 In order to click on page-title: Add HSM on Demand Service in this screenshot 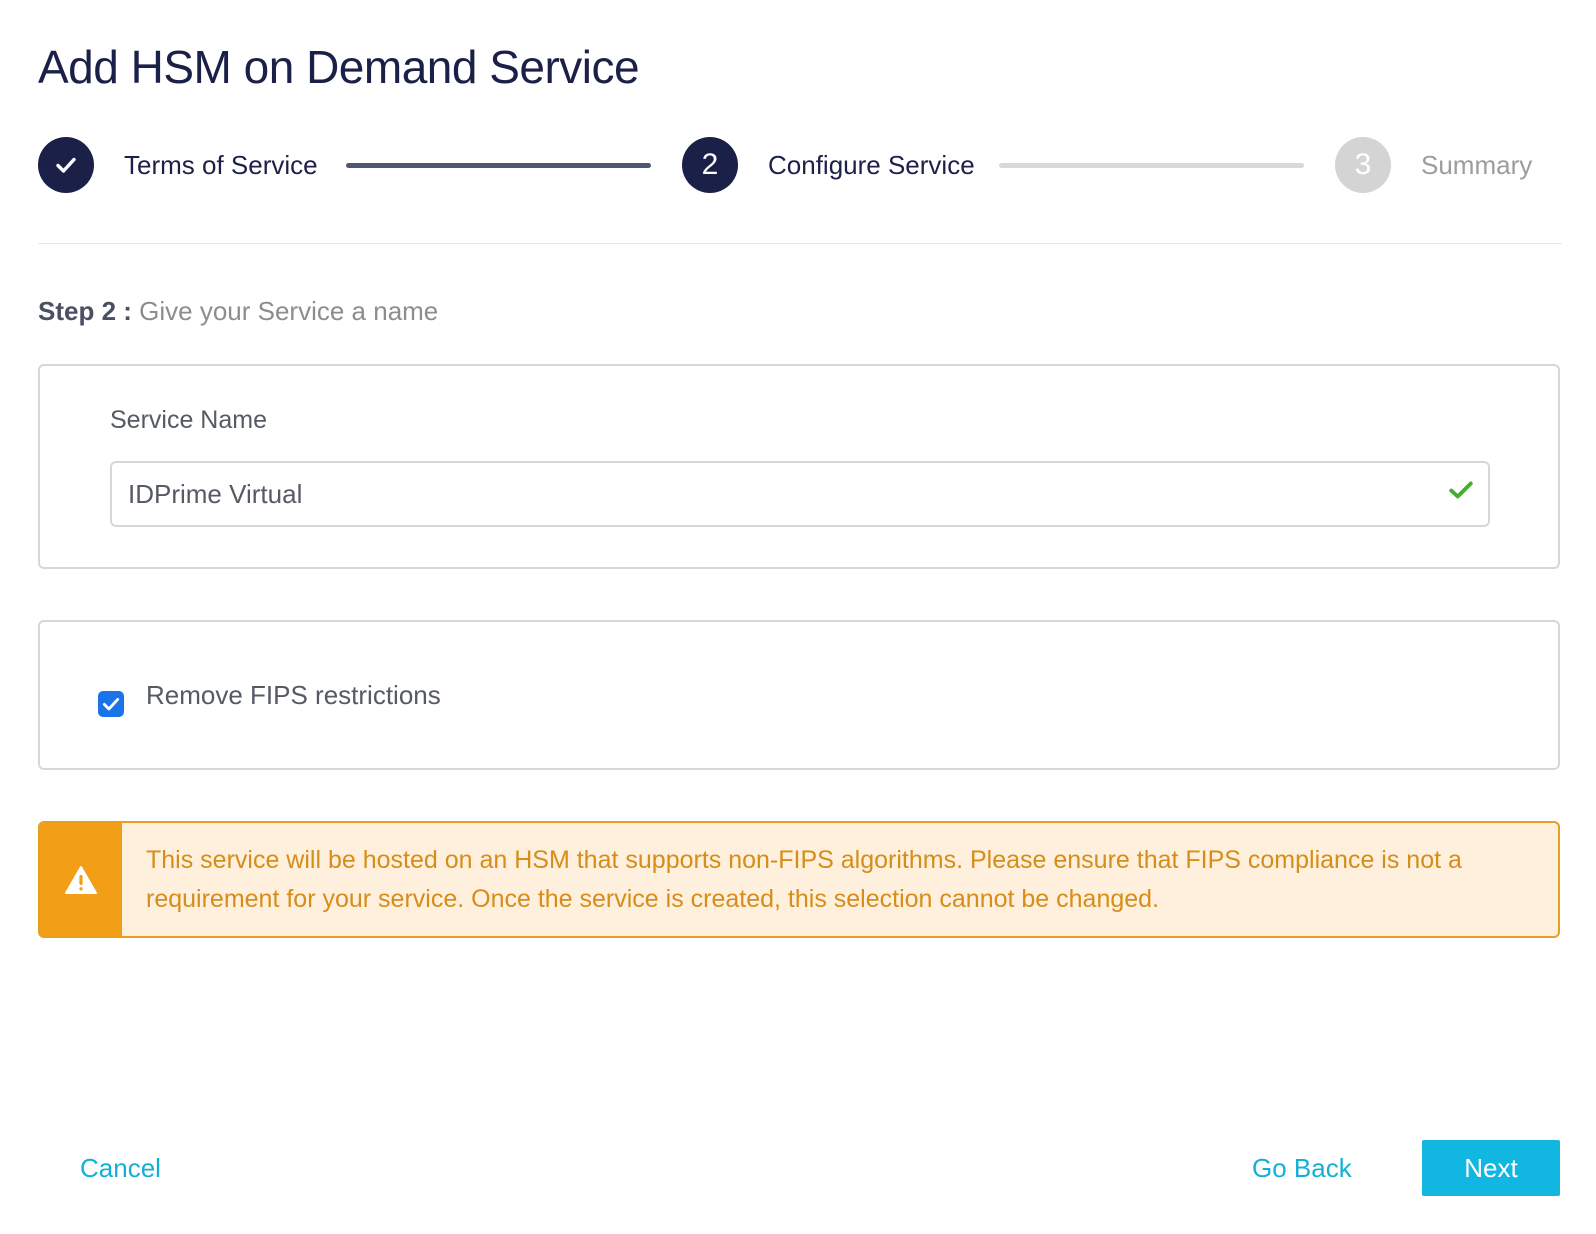, I will do `click(339, 67)`.